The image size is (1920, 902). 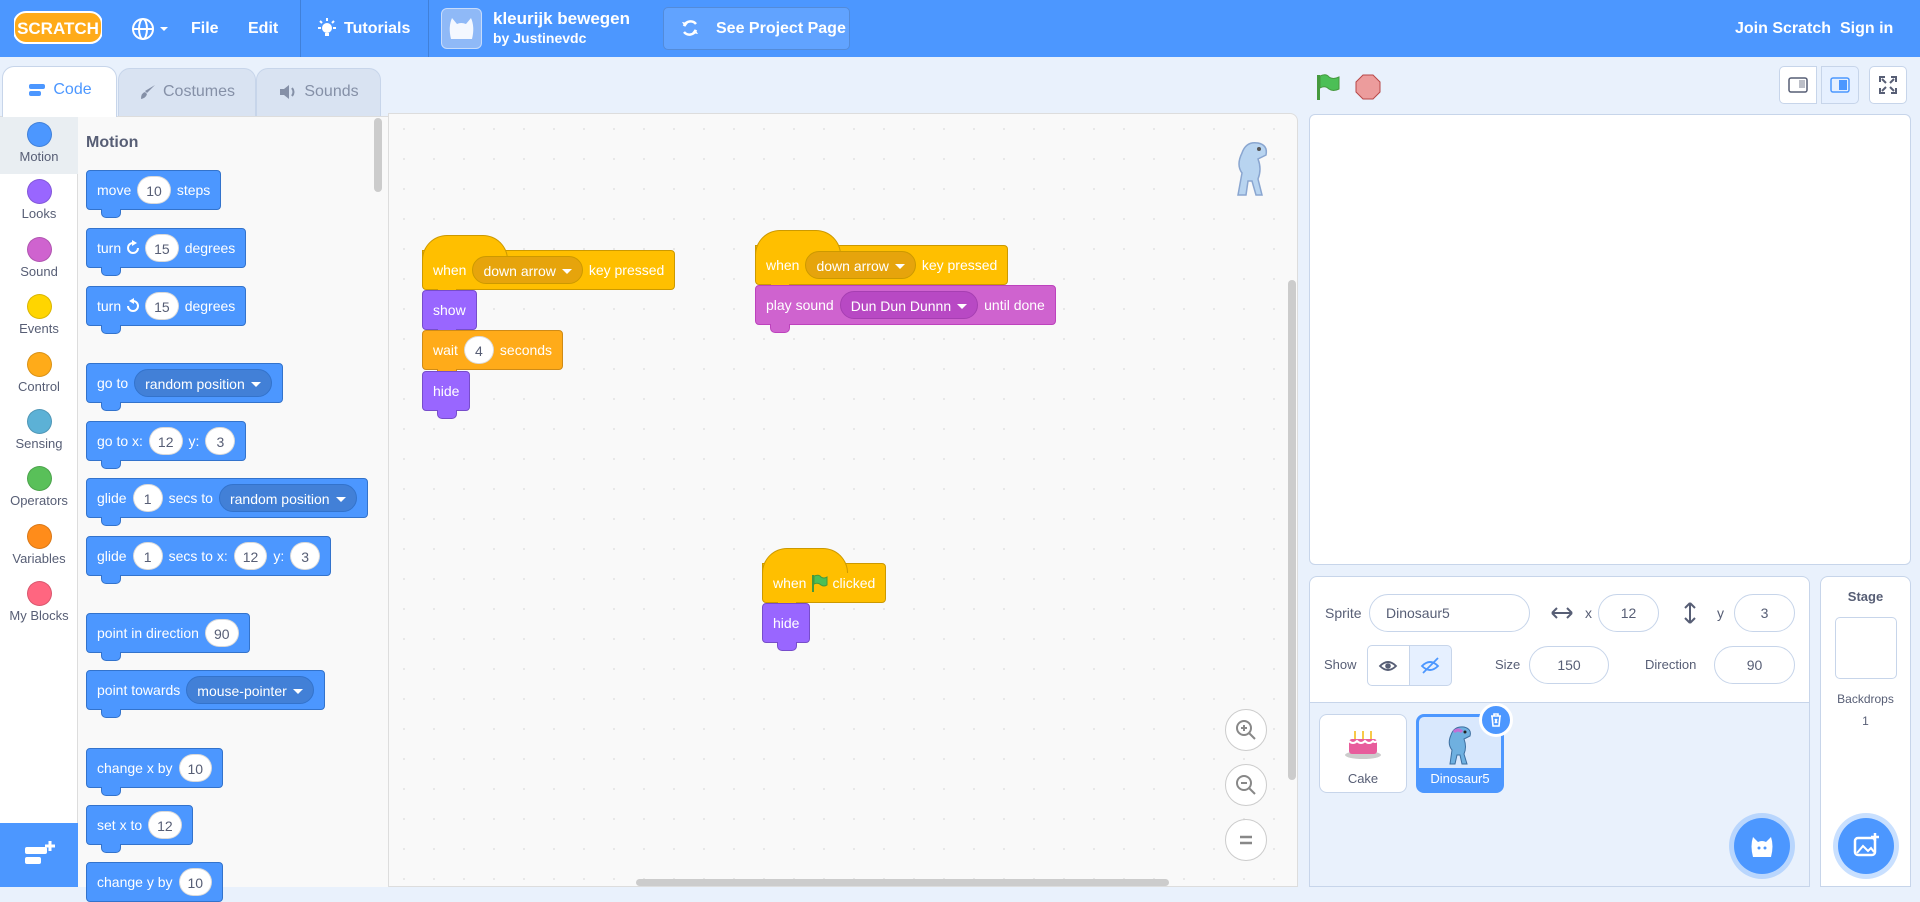 I want to click on block-go-to: go to random position, so click(x=184, y=387).